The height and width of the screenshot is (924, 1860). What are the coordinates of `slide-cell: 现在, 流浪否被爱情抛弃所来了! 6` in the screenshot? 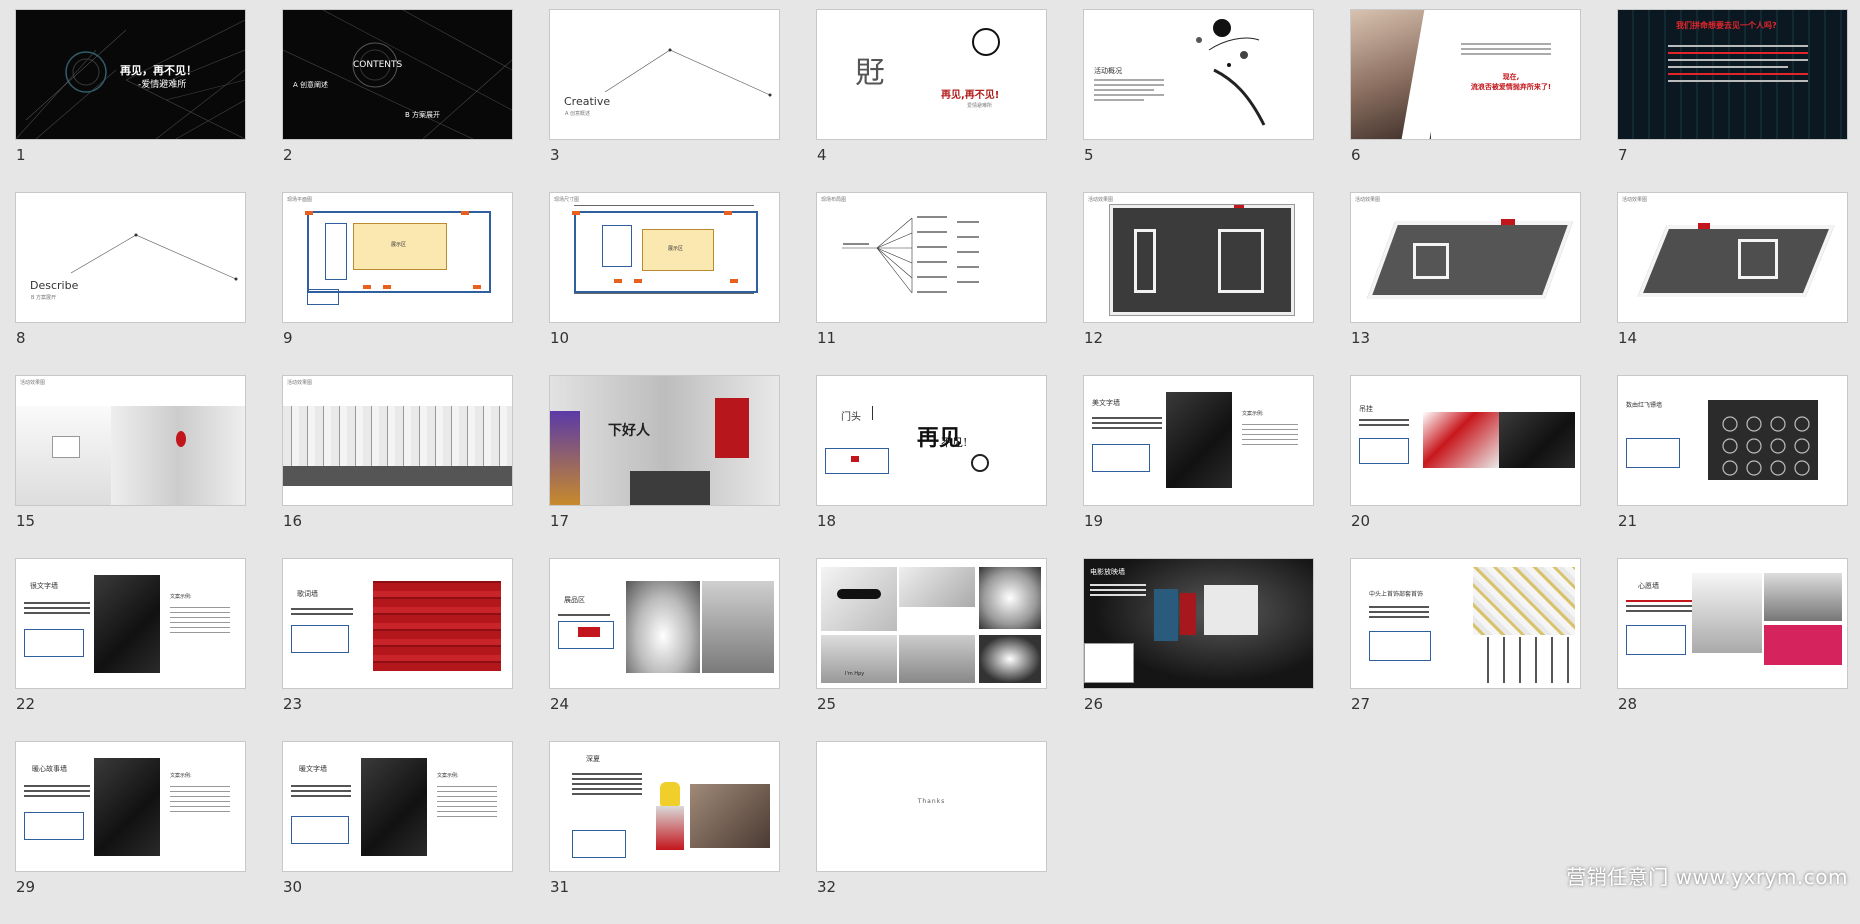 It's located at (1465, 100).